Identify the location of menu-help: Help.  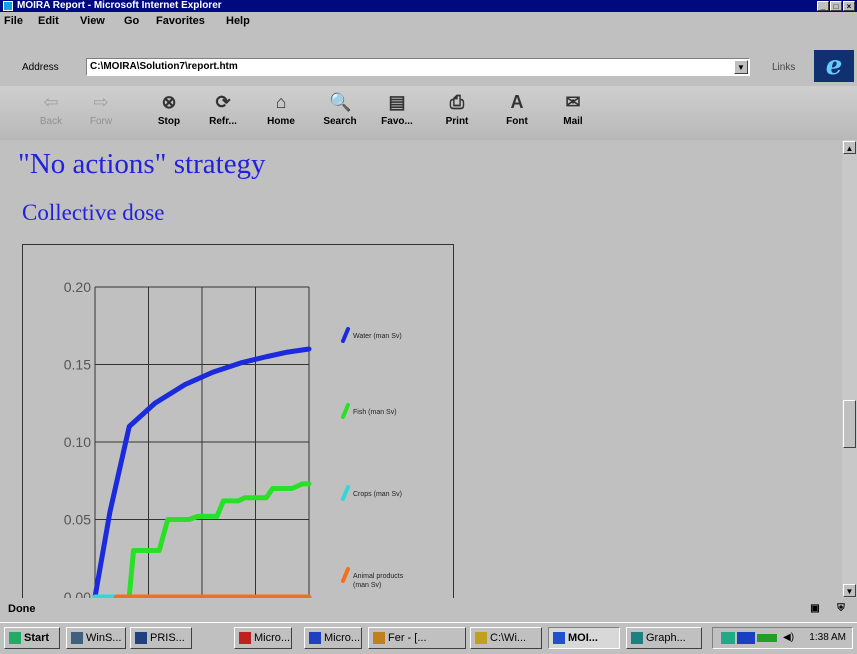
(238, 21).